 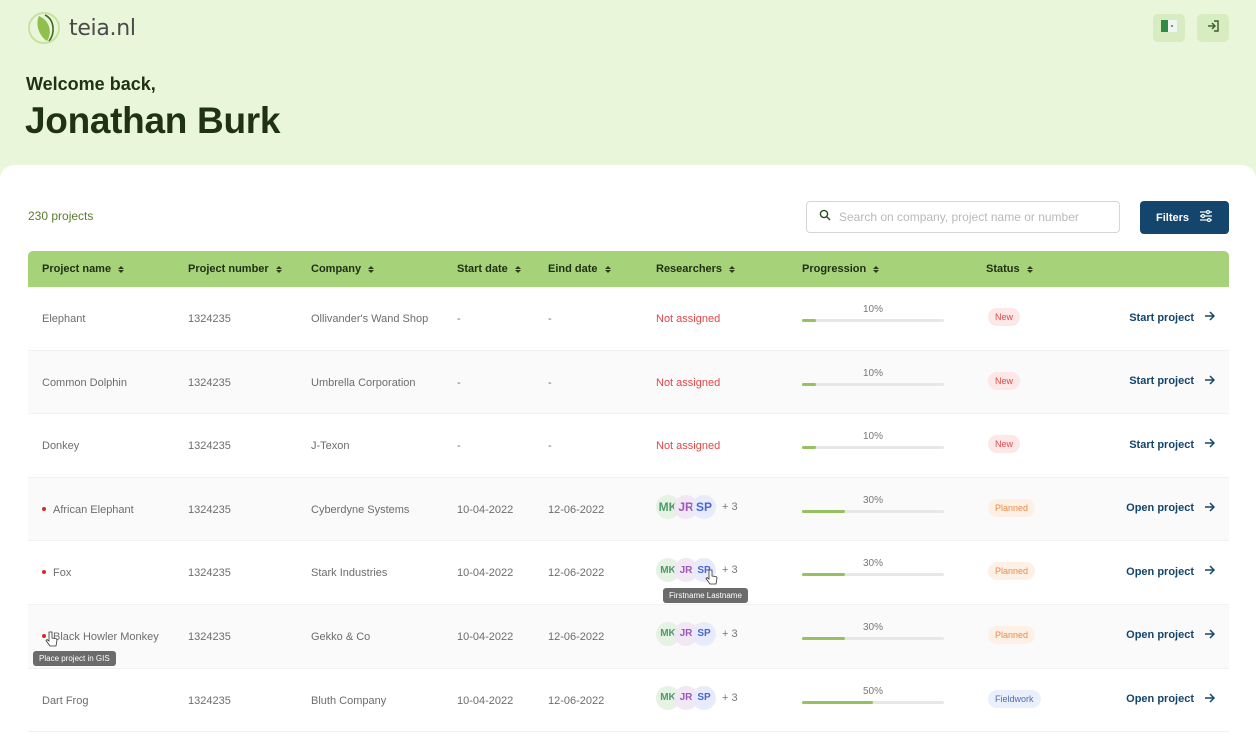 What do you see at coordinates (1004, 317) in the screenshot?
I see `status-badge: New` at bounding box center [1004, 317].